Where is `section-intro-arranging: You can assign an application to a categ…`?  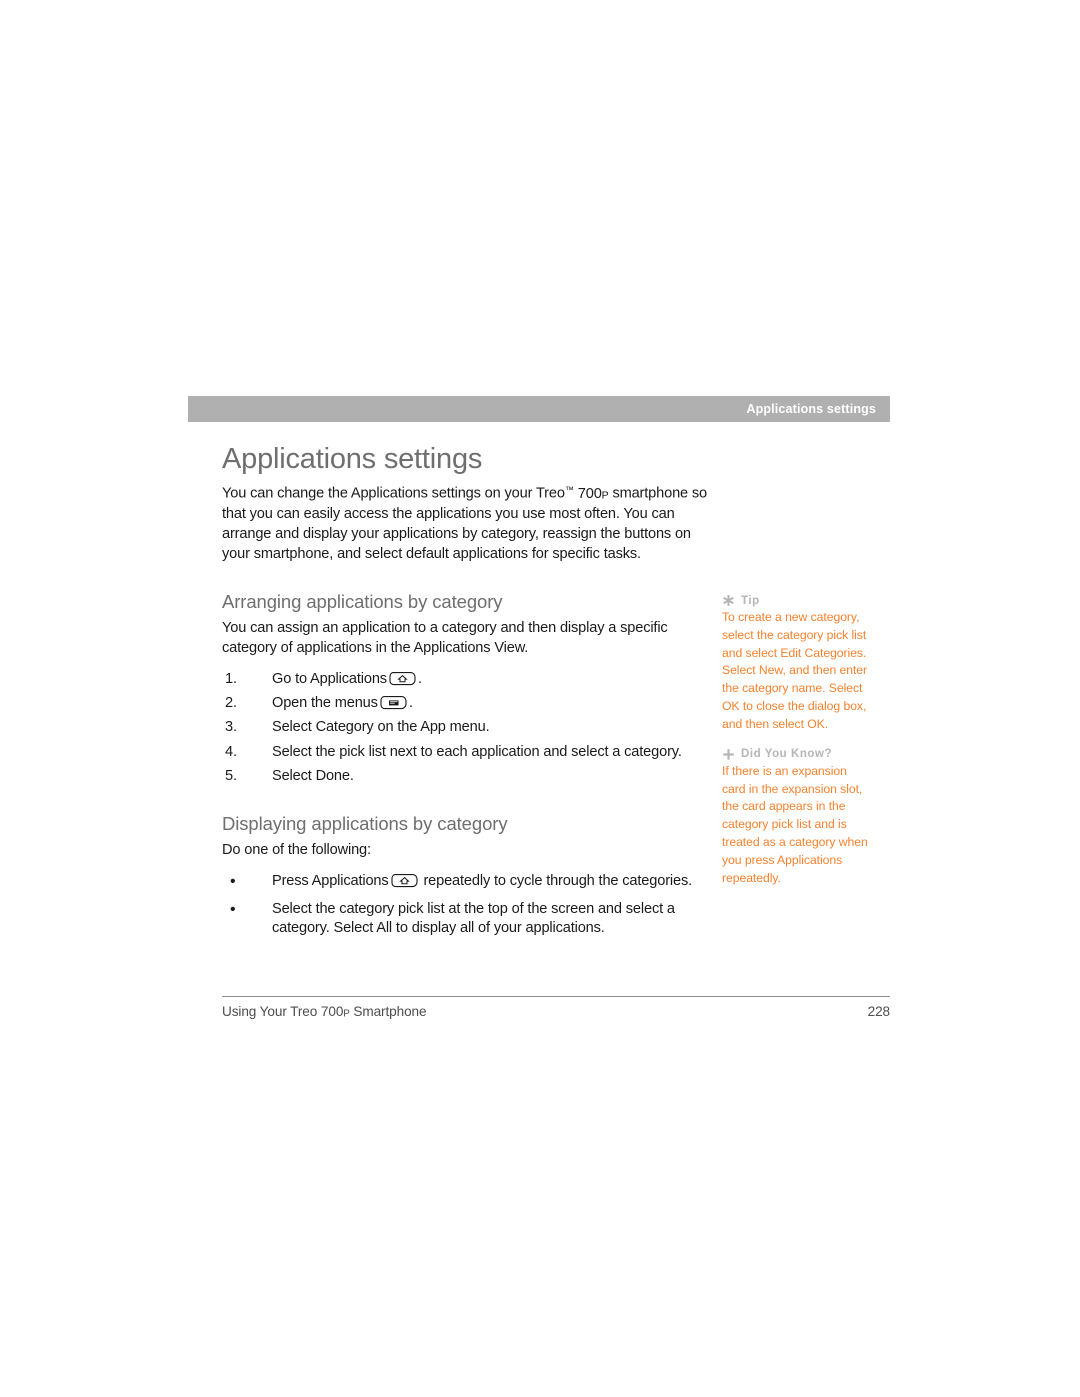 section-intro-arranging: You can assign an application to a categ… is located at coordinates (445, 637).